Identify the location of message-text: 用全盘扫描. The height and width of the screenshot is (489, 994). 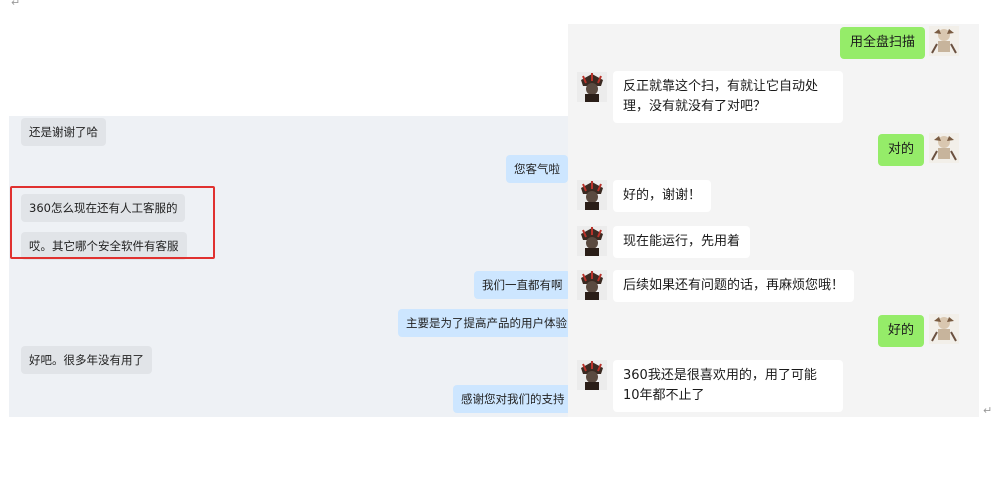
(883, 42).